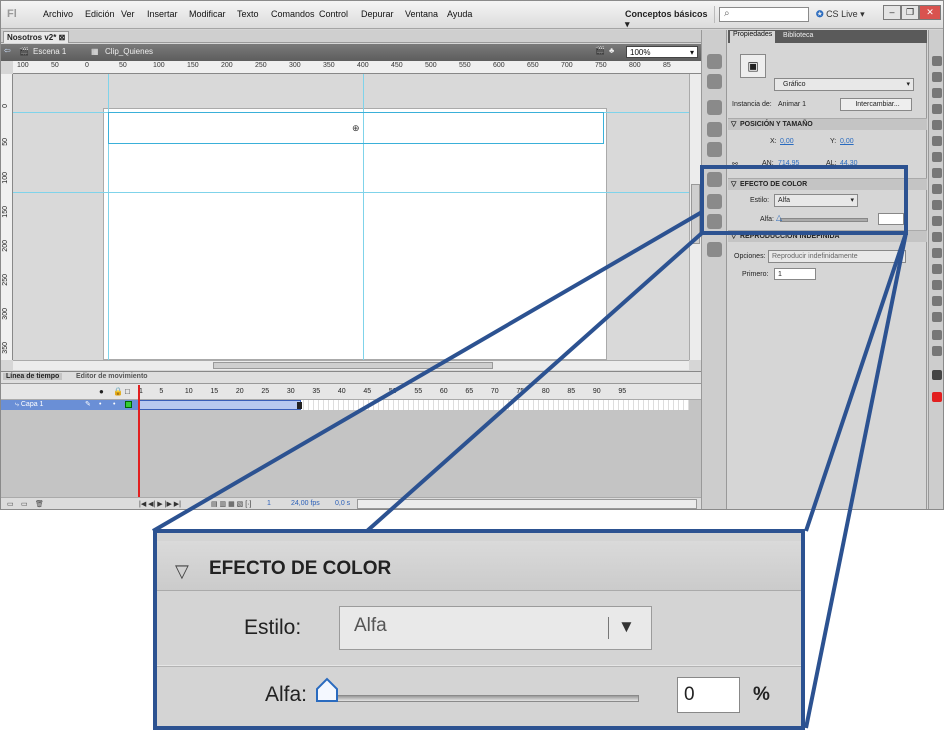  Describe the element at coordinates (937, 397) in the screenshot. I see `fill-swatch-icon` at that location.